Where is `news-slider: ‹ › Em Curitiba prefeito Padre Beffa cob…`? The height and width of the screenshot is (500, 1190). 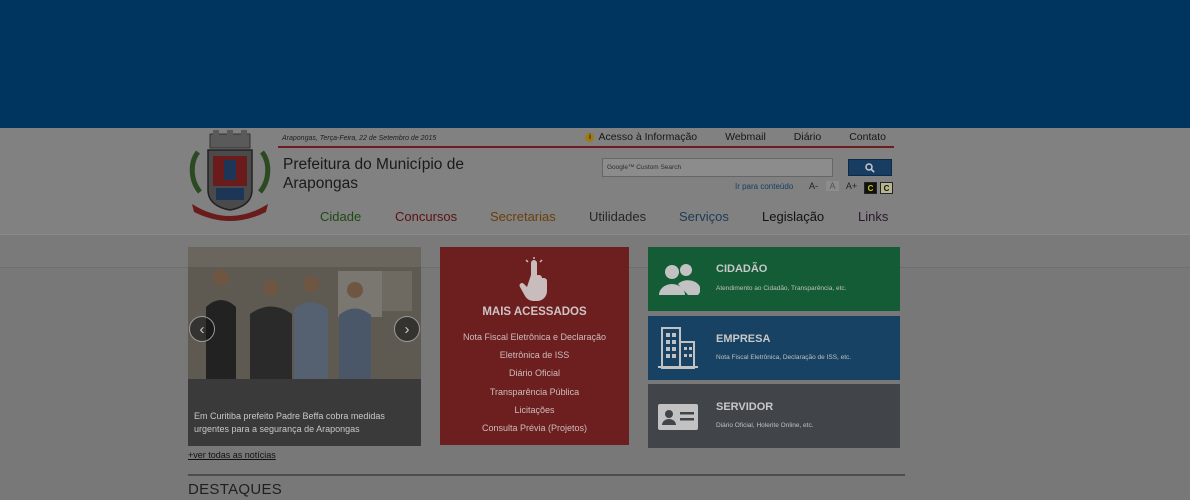 news-slider: ‹ › Em Curitiba prefeito Padre Beffa cob… is located at coordinates (304, 346).